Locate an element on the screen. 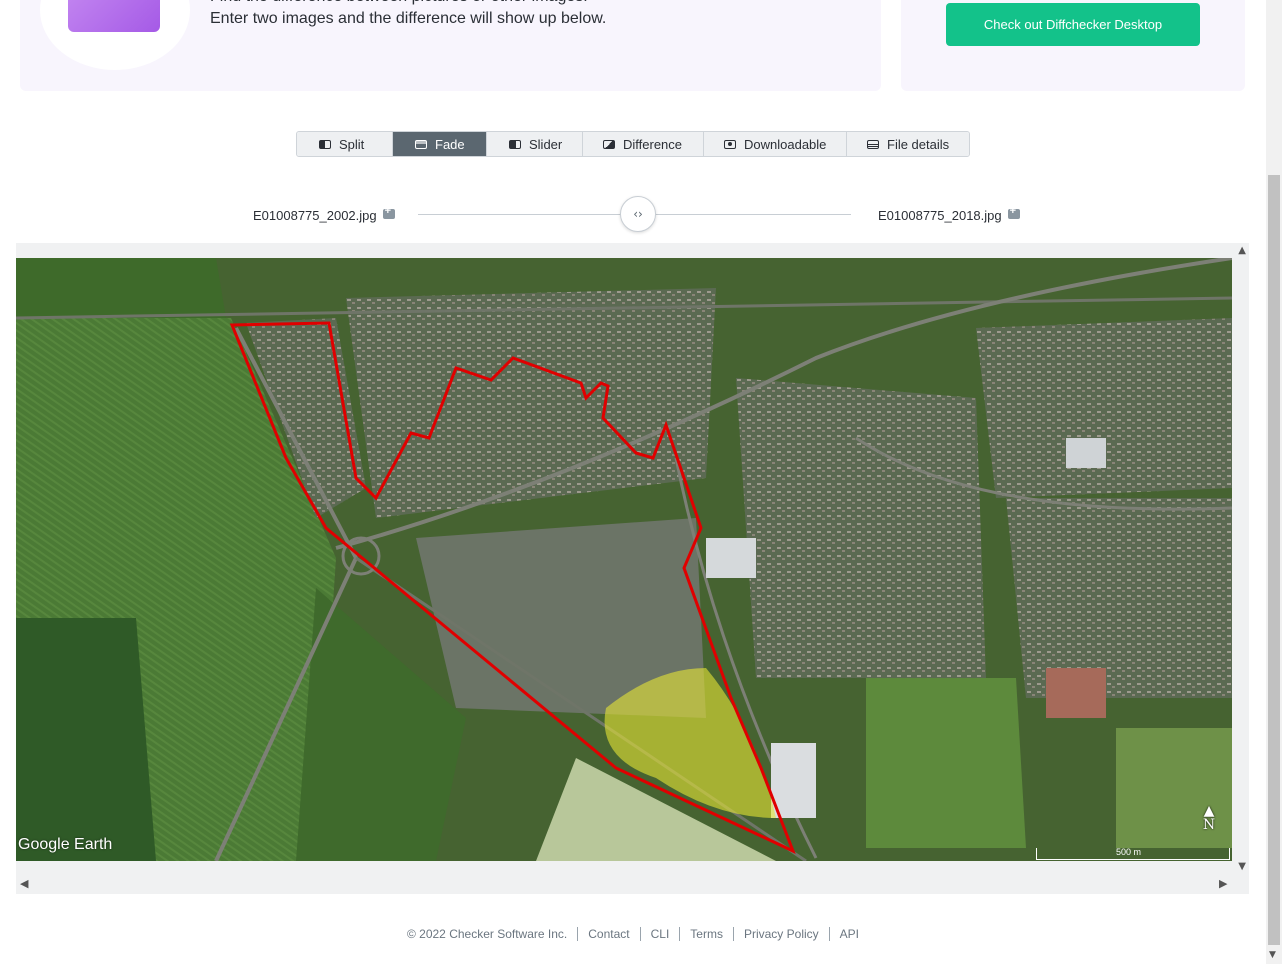  fade-view-icon is located at coordinates (421, 144).